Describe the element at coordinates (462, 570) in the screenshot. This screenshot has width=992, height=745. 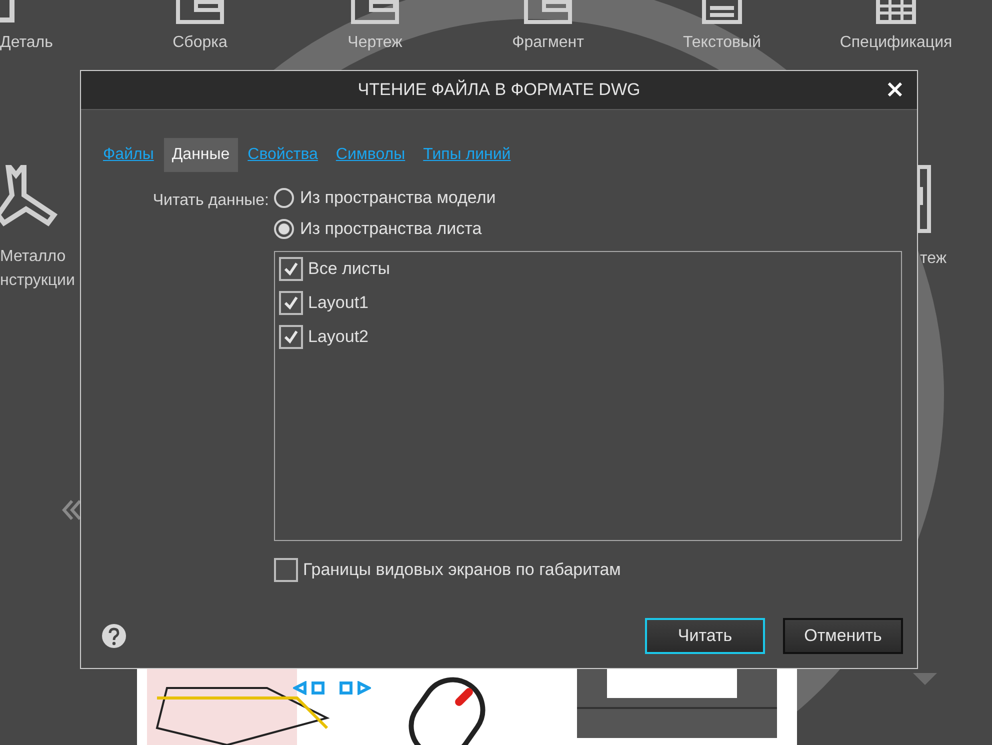
I see `checkbox-label: Границы видовых экранов по габаритам` at that location.